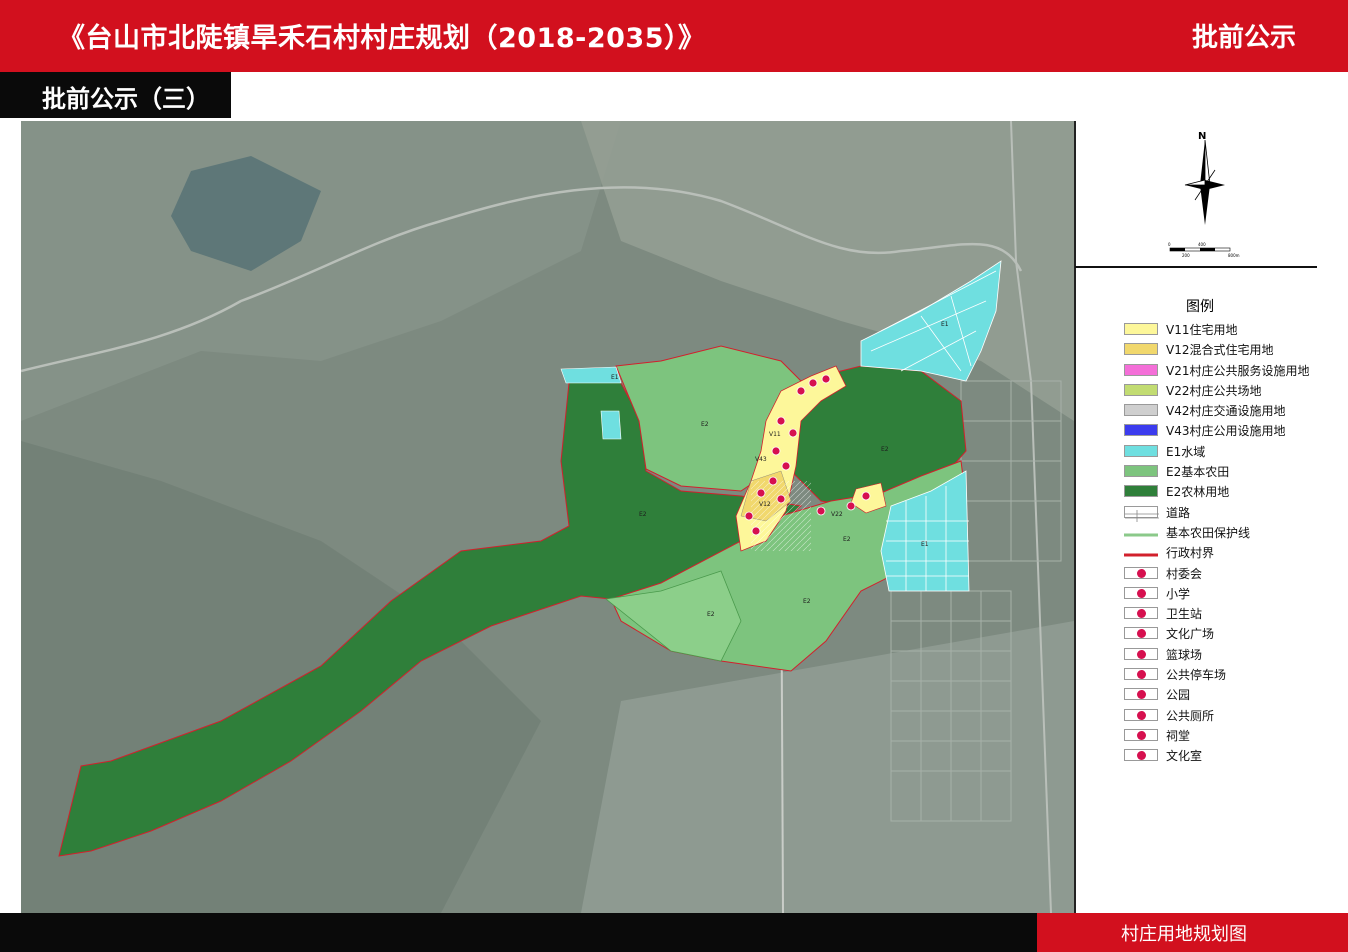 This screenshot has width=1348, height=952. I want to click on north-arrow-icon, so click(1204, 182).